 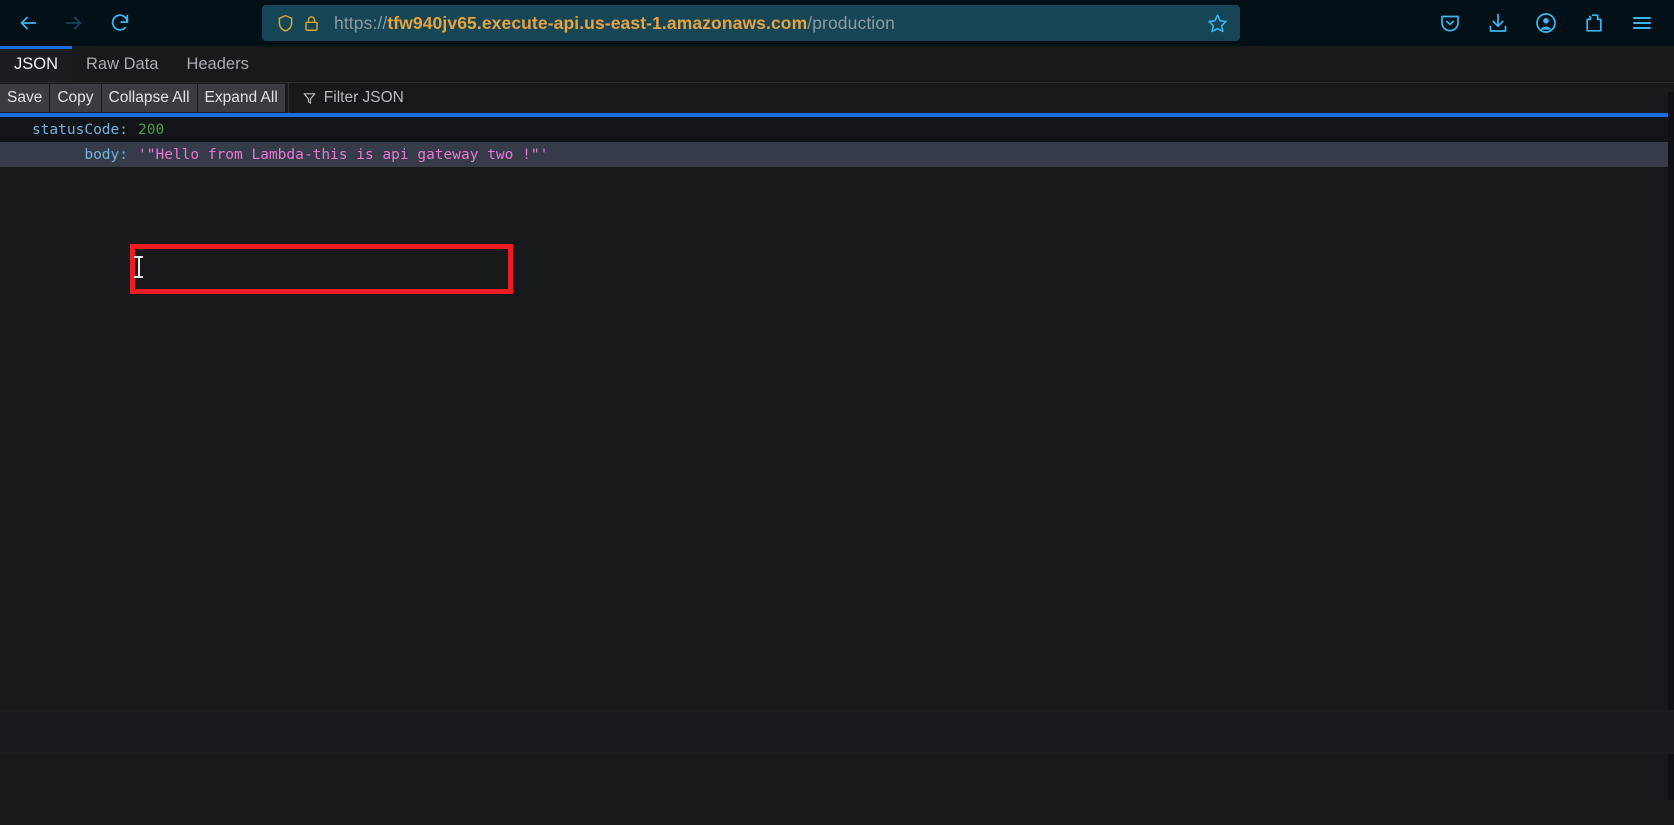 What do you see at coordinates (837, 732) in the screenshot?
I see `viewer-bottom-strip` at bounding box center [837, 732].